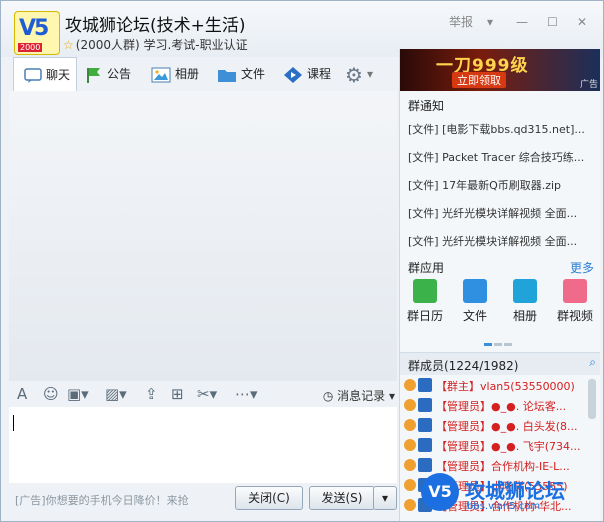 This screenshot has width=604, height=522. I want to click on members-header: 群成员(1224/1982) ⌕, so click(500, 363).